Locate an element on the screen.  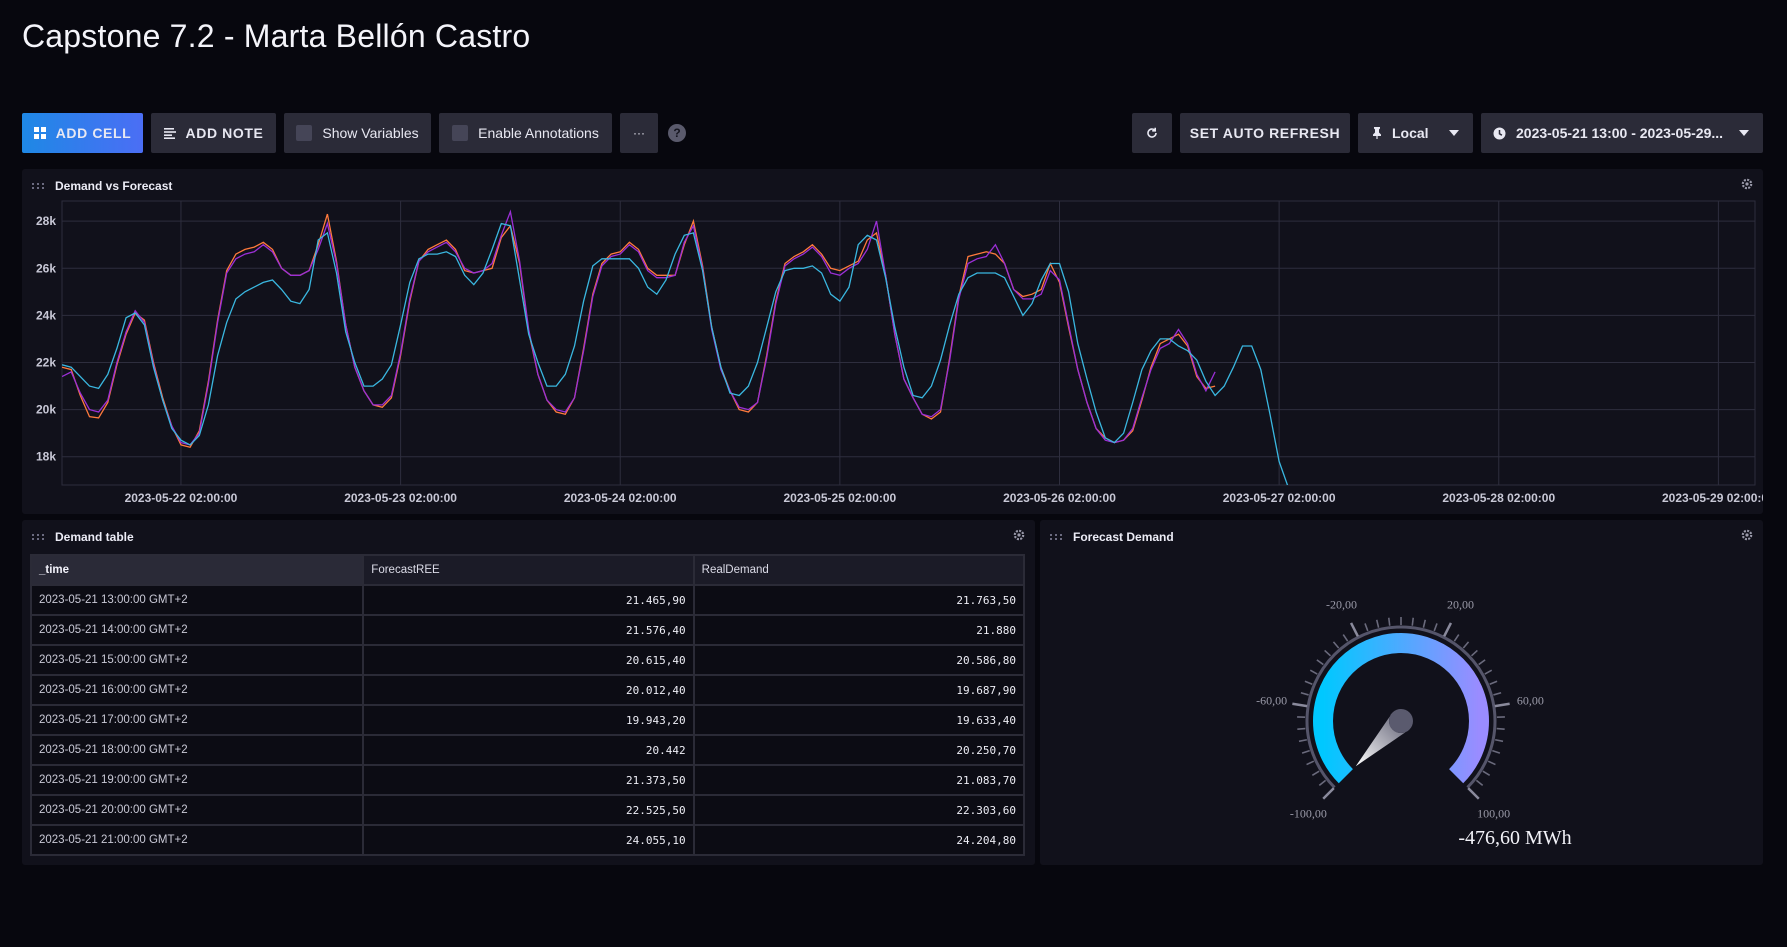
add-note-button: ADD NOTE is located at coordinates (213, 133).